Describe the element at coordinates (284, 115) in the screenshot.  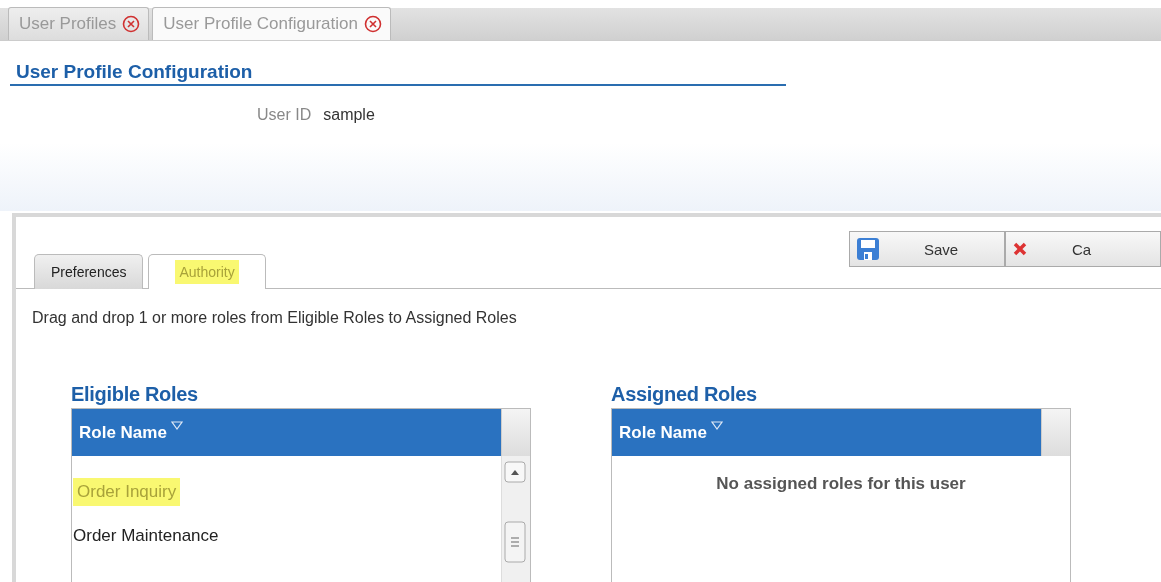
I see `user-id-label: User ID` at that location.